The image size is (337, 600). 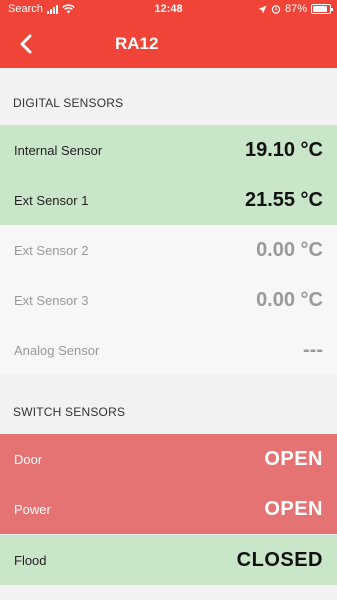 I want to click on chevron-left-icon, so click(x=26, y=44).